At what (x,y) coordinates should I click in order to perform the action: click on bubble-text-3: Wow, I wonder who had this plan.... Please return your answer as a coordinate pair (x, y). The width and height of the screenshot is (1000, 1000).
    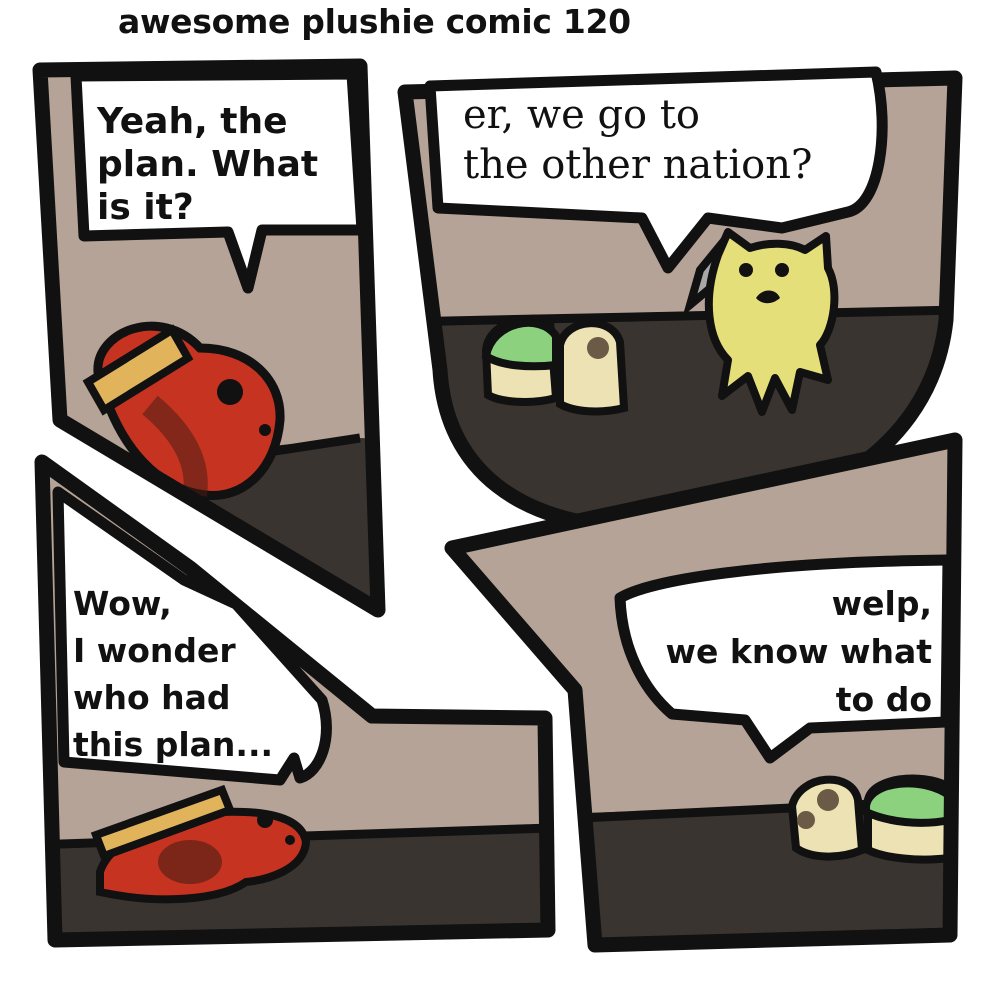
    Looking at the image, I should click on (173, 674).